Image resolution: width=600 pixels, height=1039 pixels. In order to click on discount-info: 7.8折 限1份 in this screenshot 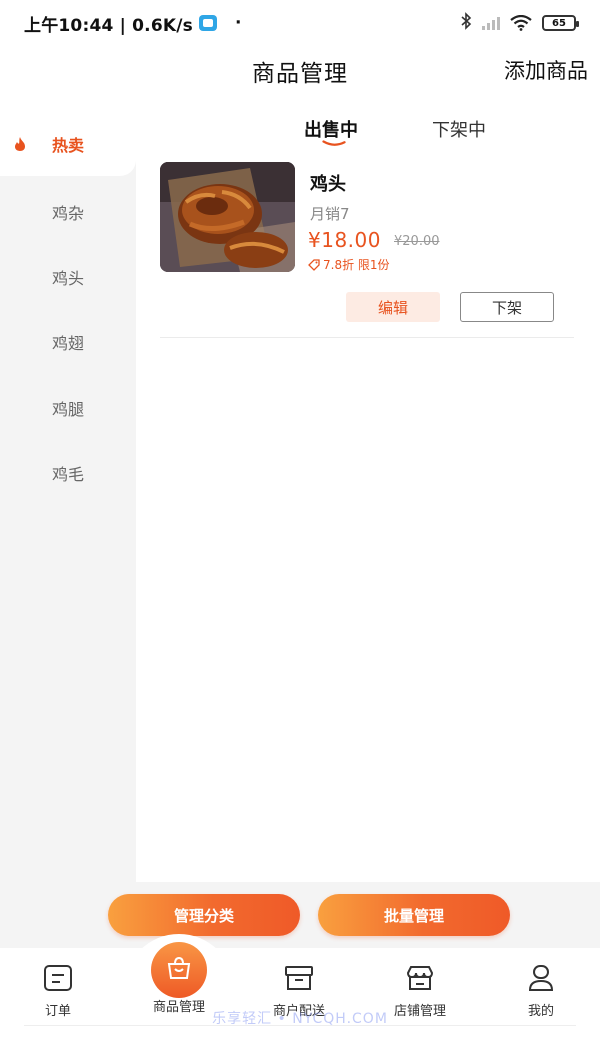, I will do `click(349, 264)`.